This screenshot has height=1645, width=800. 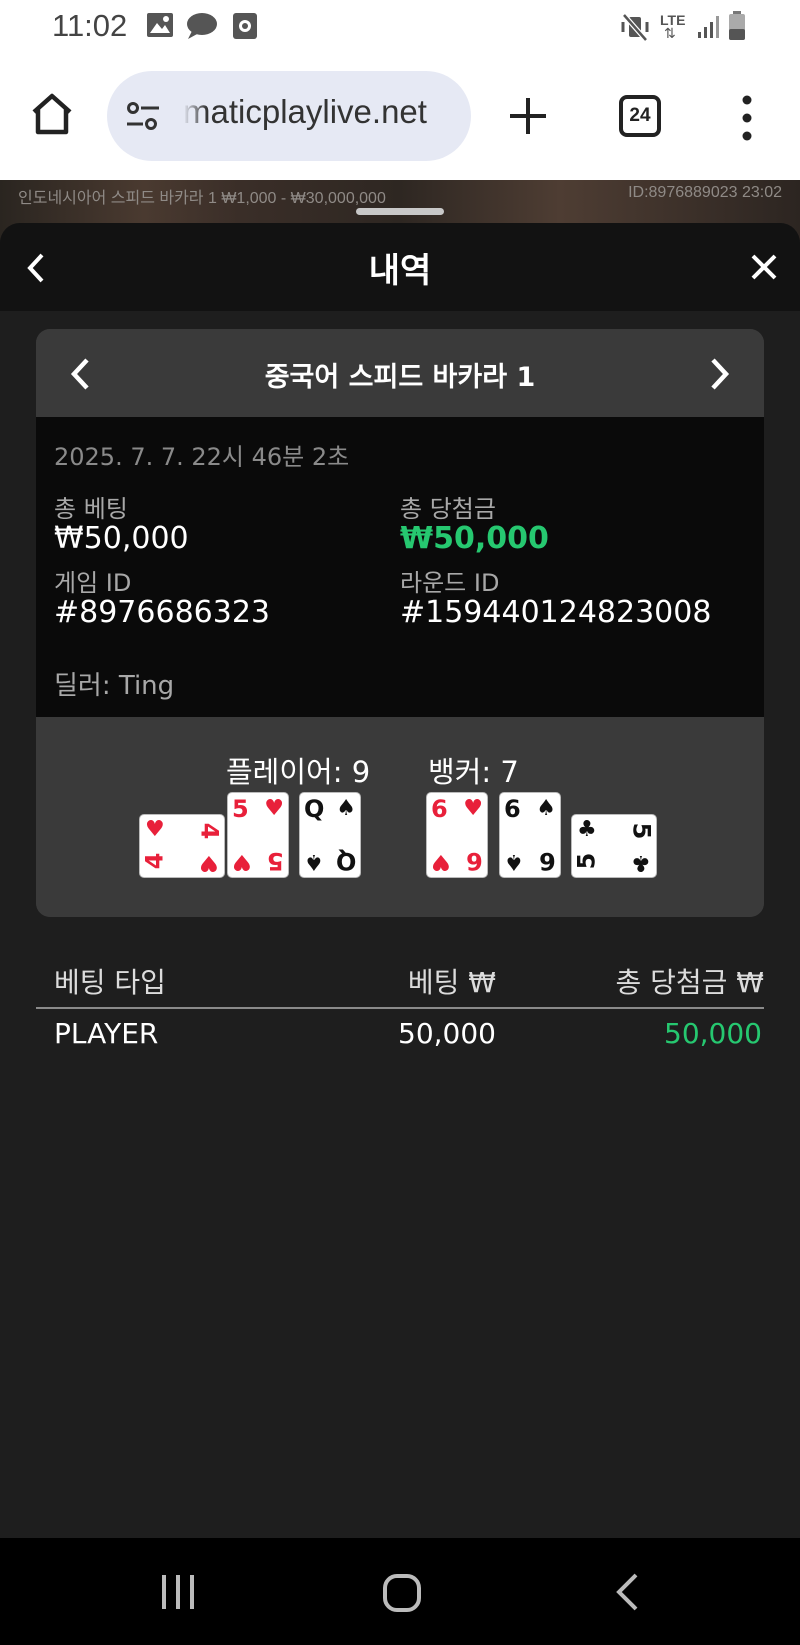 I want to click on new-tab-icon, so click(x=528, y=116).